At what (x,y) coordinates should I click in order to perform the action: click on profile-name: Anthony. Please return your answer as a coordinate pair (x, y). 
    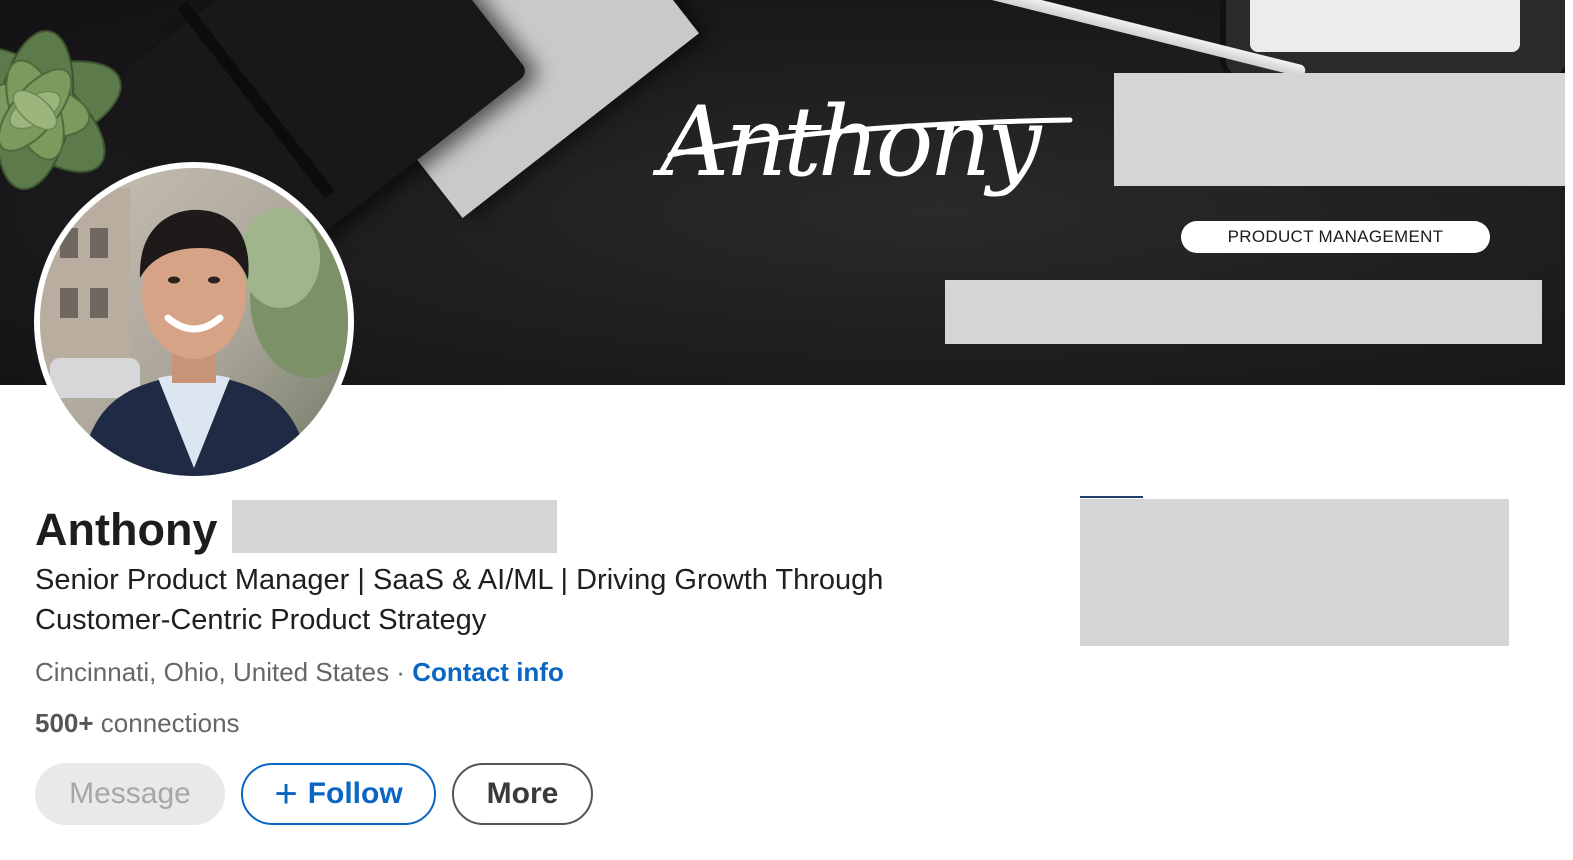
    Looking at the image, I should click on (126, 530).